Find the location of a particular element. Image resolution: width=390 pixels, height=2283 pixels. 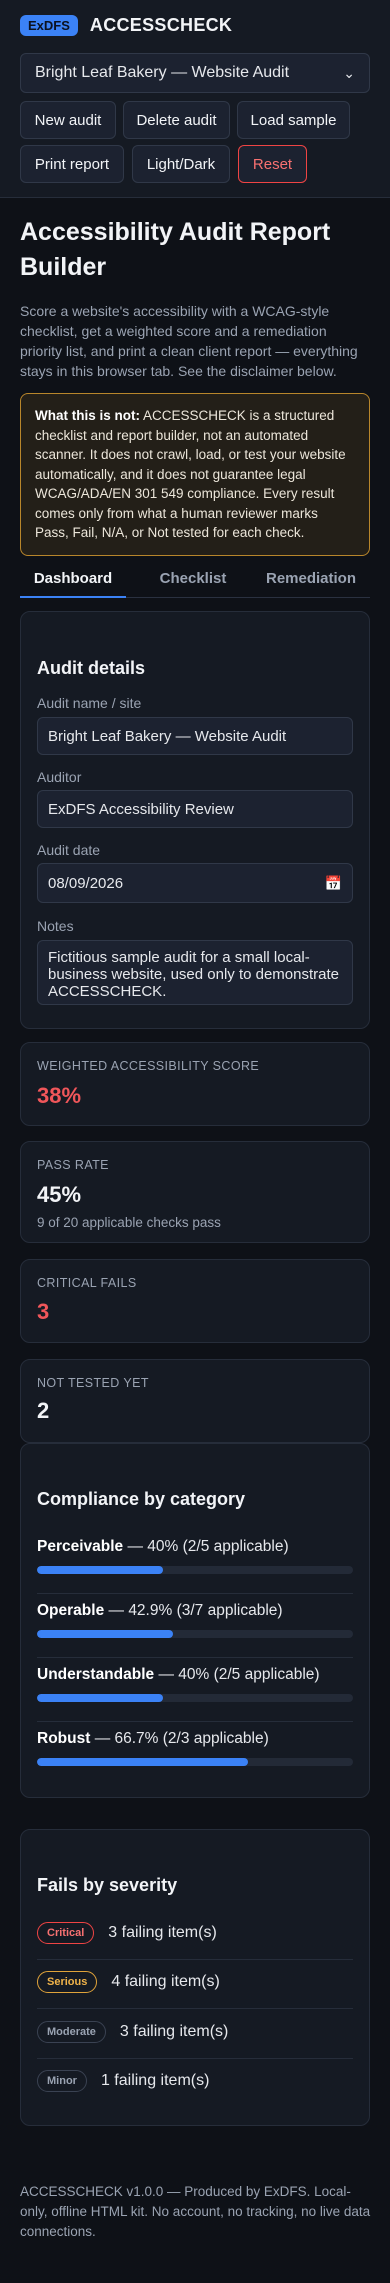

calendar-icon: 📅 is located at coordinates (333, 883).